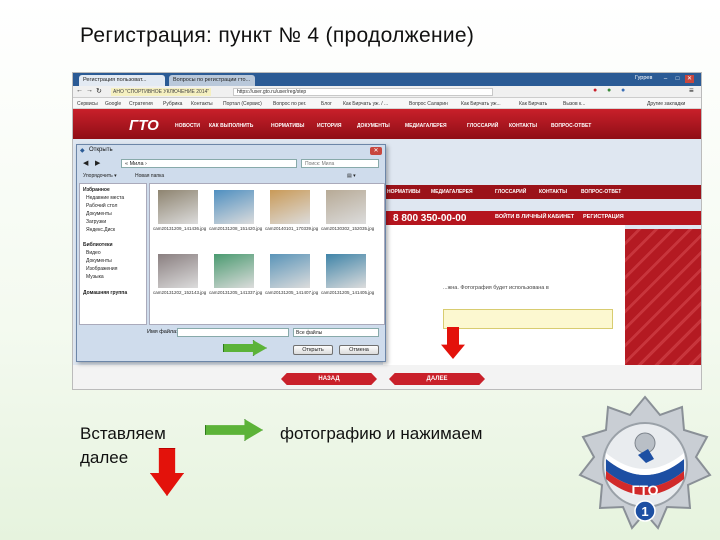 This screenshot has height=540, width=720. What do you see at coordinates (665, 79) in the screenshot?
I see `minimize-icon: –` at bounding box center [665, 79].